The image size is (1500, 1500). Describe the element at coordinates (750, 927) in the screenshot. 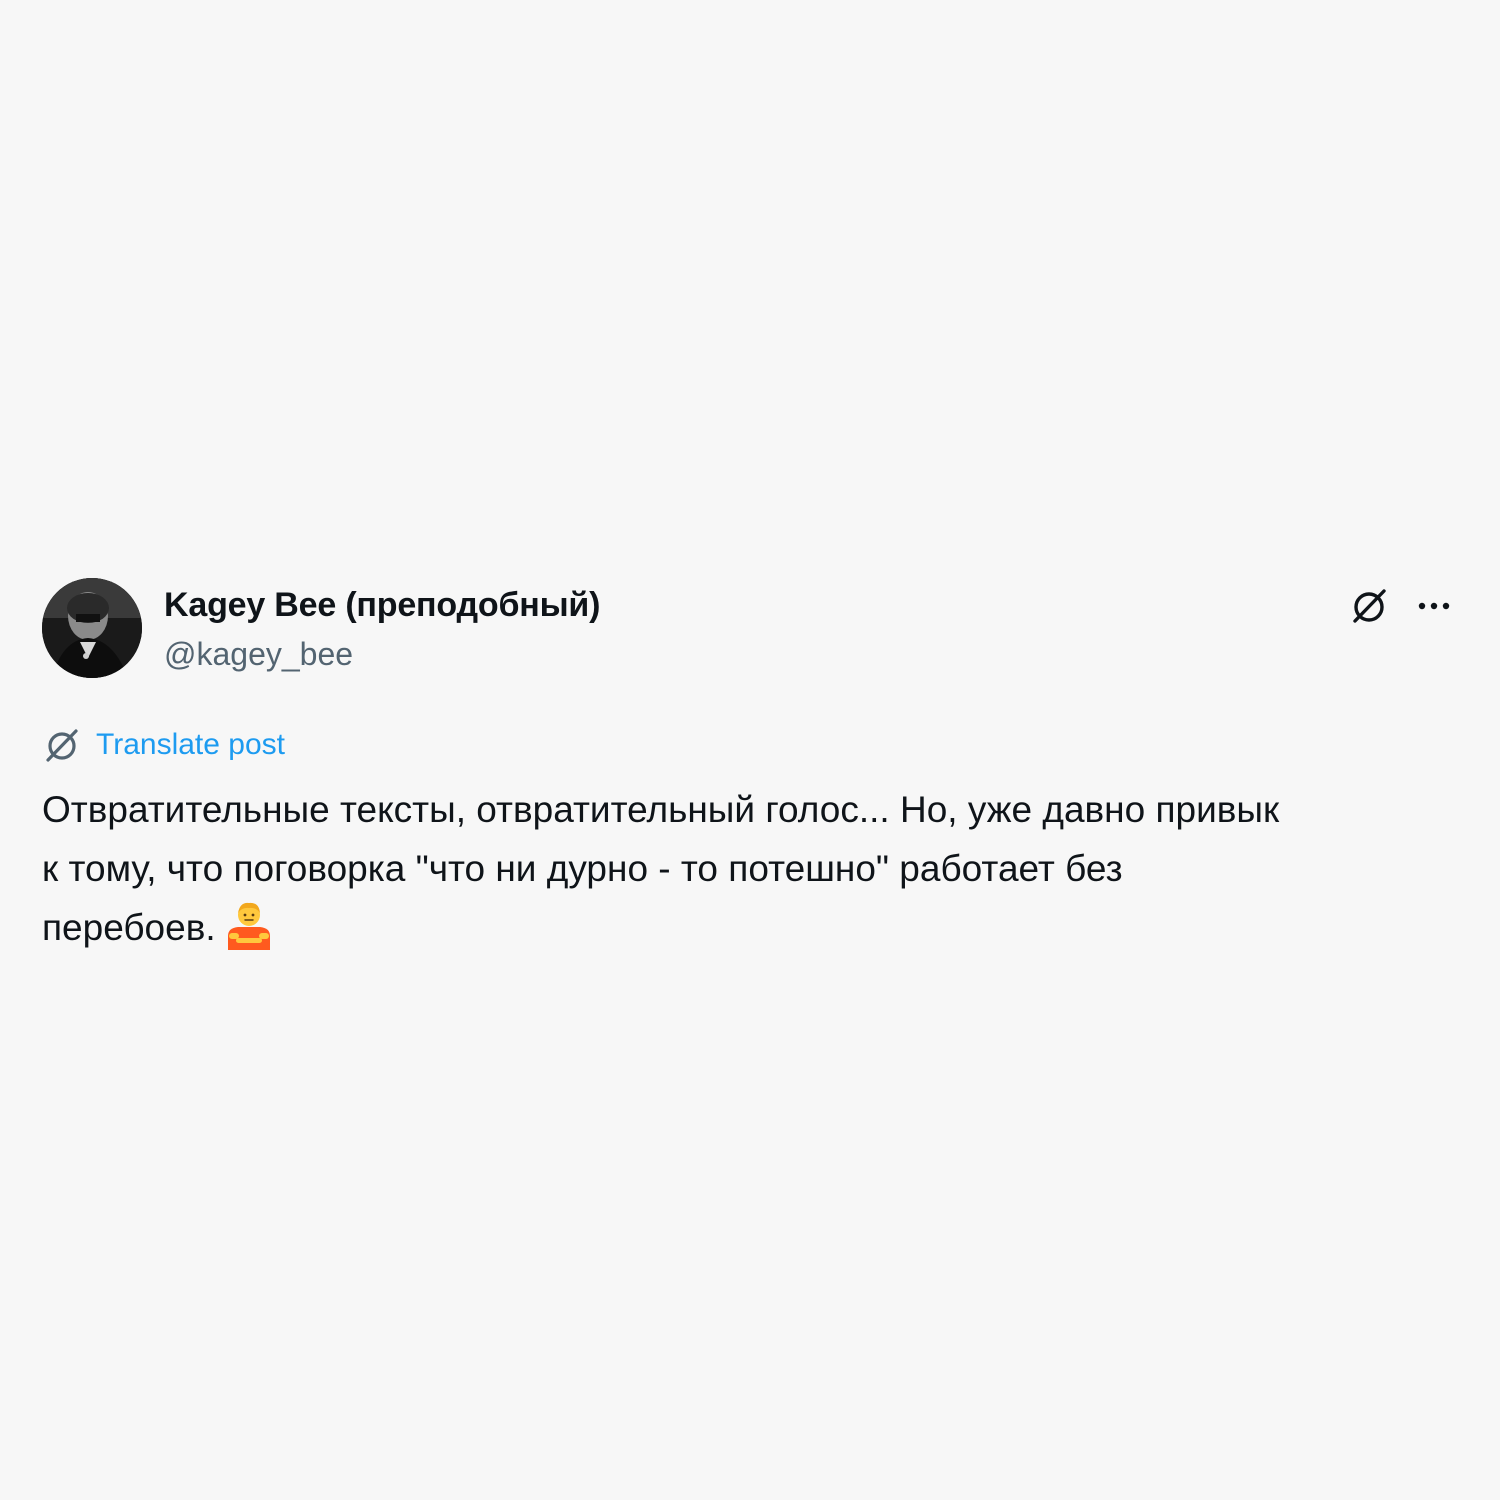

I see `post-text-line-last: перебоев.` at that location.